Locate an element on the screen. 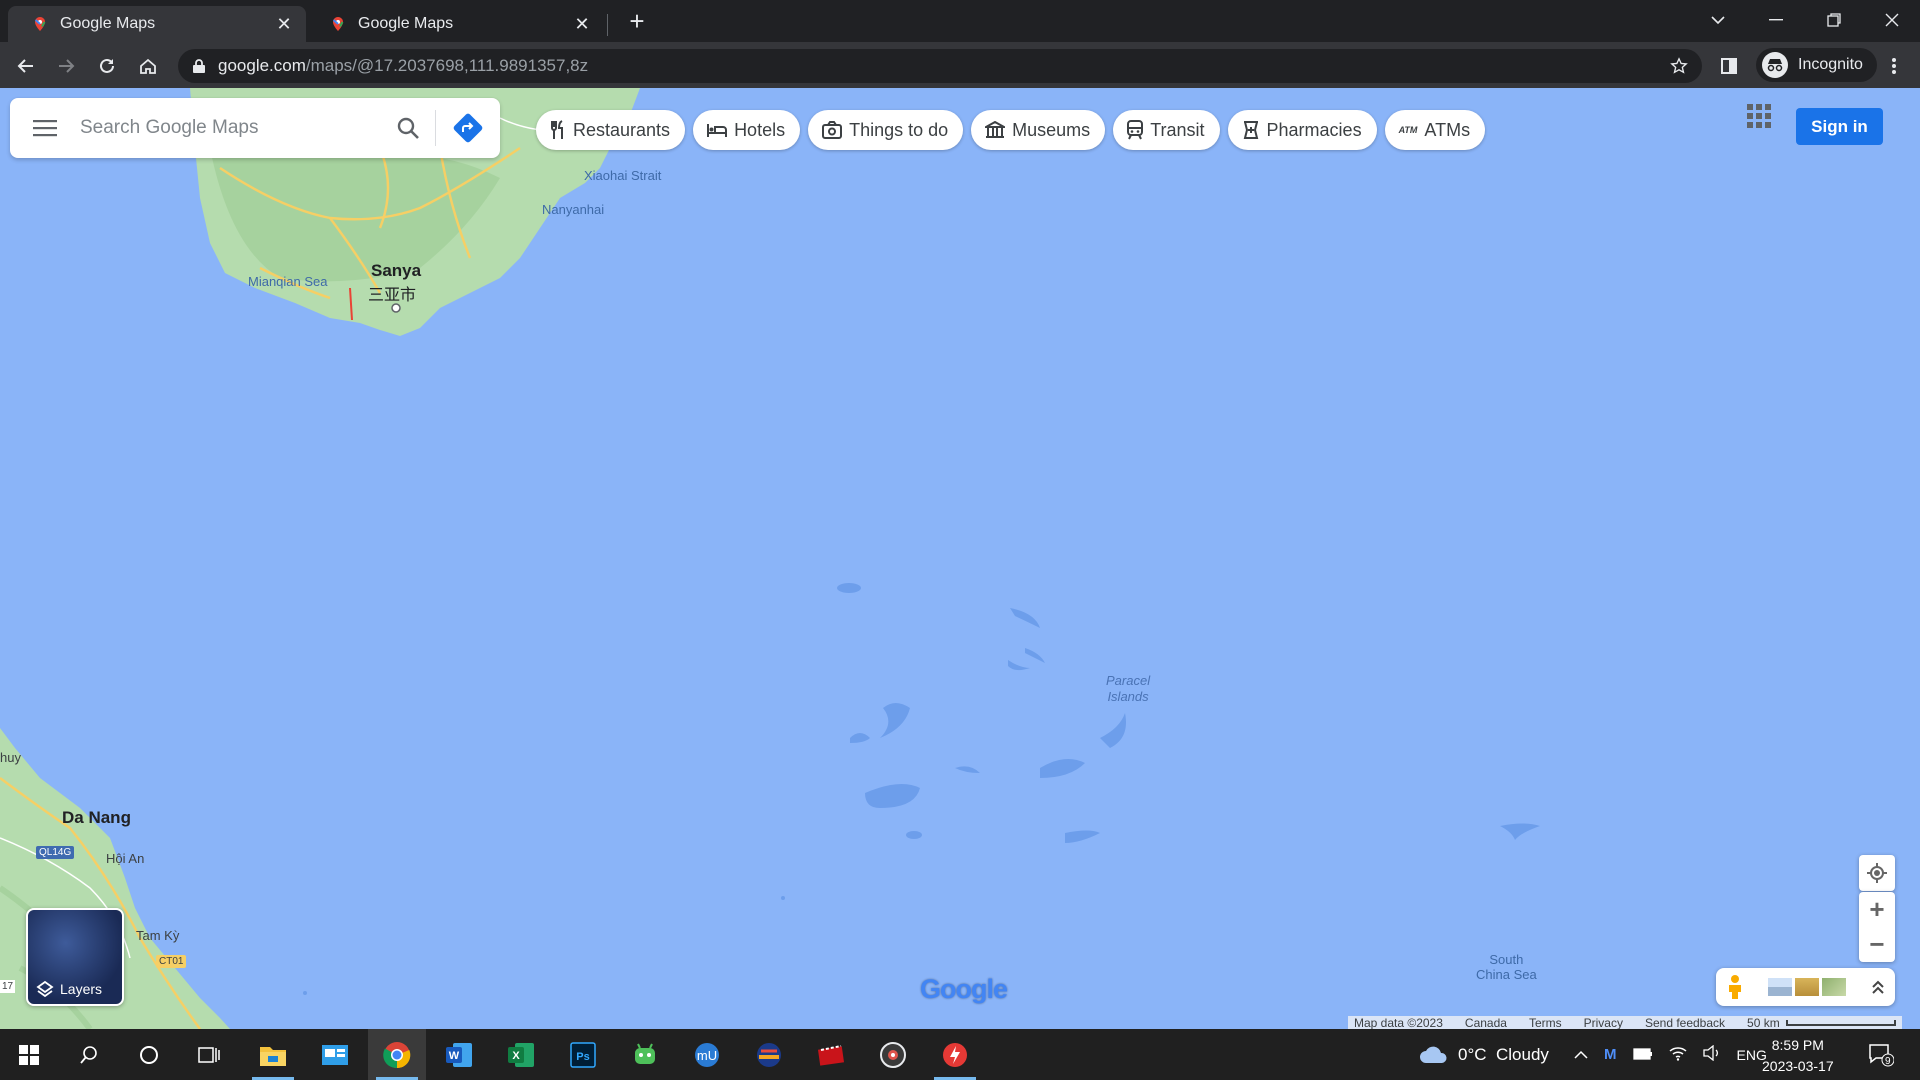  svg-text: mU is located at coordinates (707, 1055).